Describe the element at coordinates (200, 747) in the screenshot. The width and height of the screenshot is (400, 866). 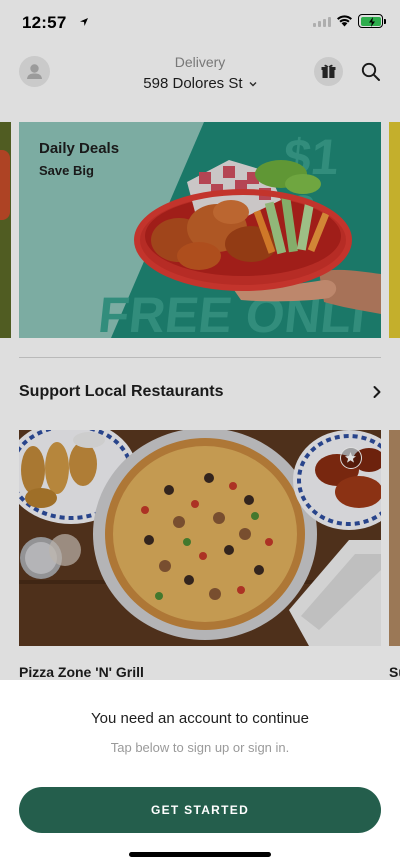
I see `sheet-subtitle: Tap below to sign up or sign in.` at that location.